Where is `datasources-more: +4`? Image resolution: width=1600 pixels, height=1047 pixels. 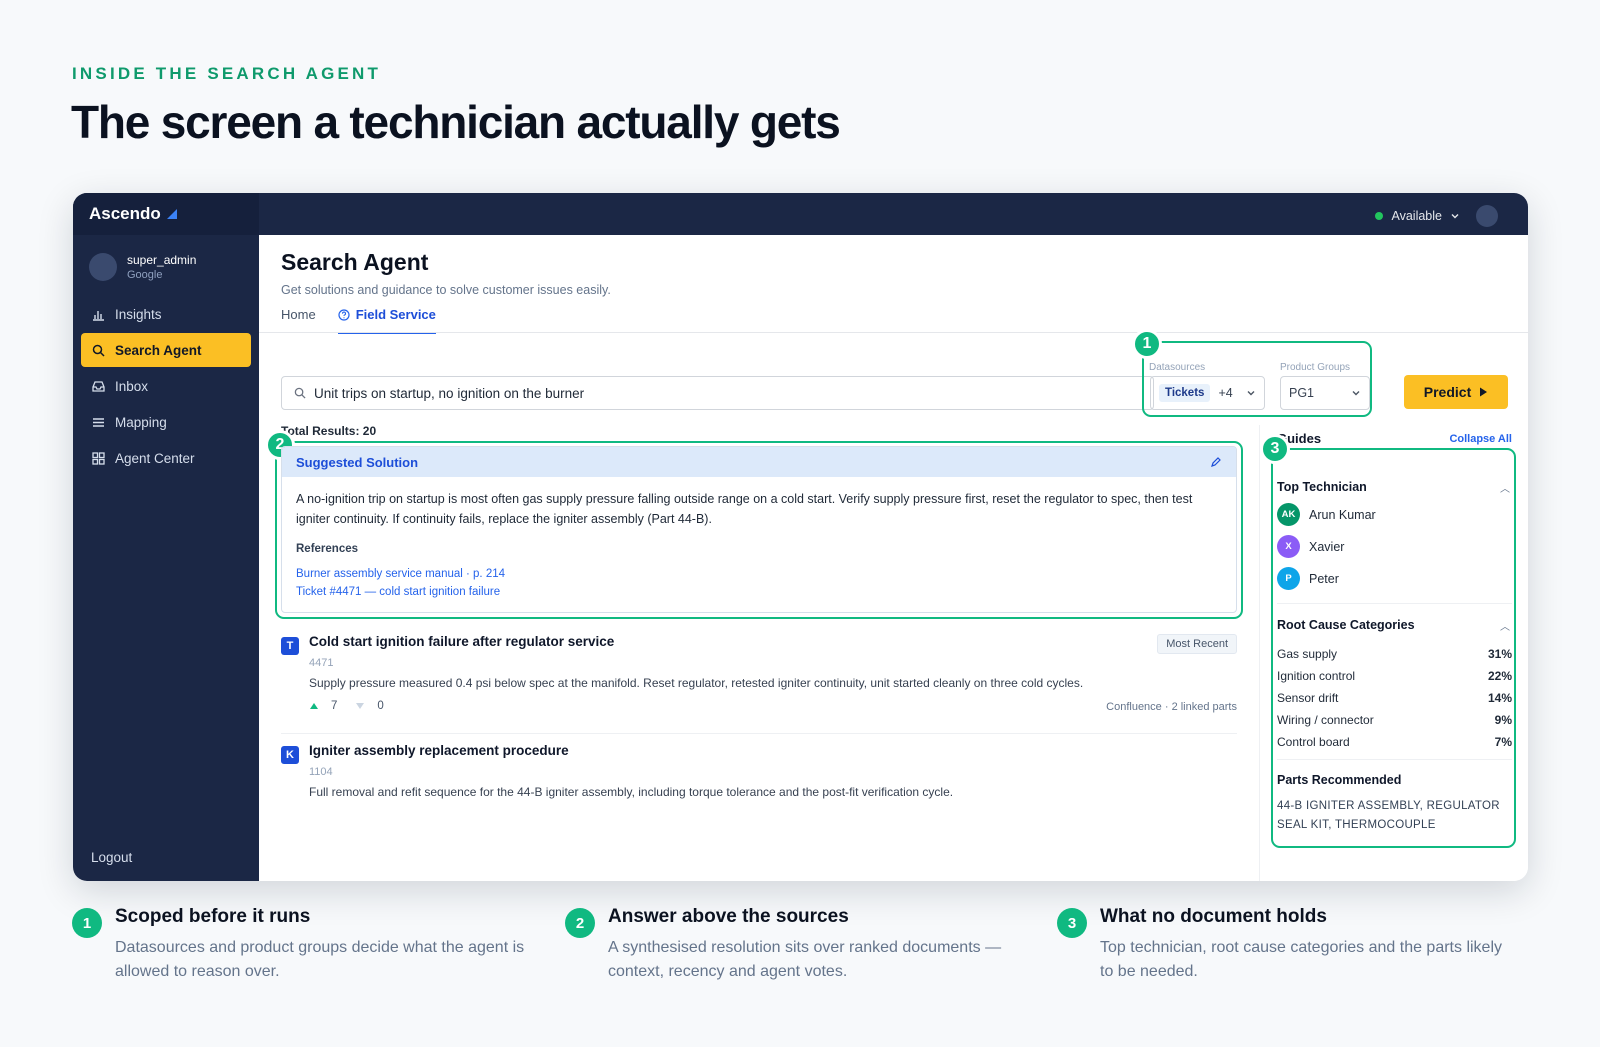 datasources-more: +4 is located at coordinates (1225, 393).